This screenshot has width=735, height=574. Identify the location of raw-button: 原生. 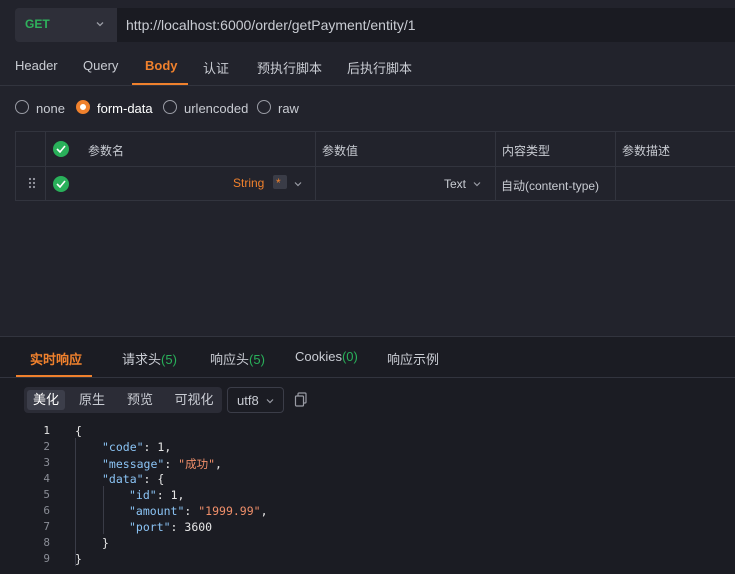
(92, 400).